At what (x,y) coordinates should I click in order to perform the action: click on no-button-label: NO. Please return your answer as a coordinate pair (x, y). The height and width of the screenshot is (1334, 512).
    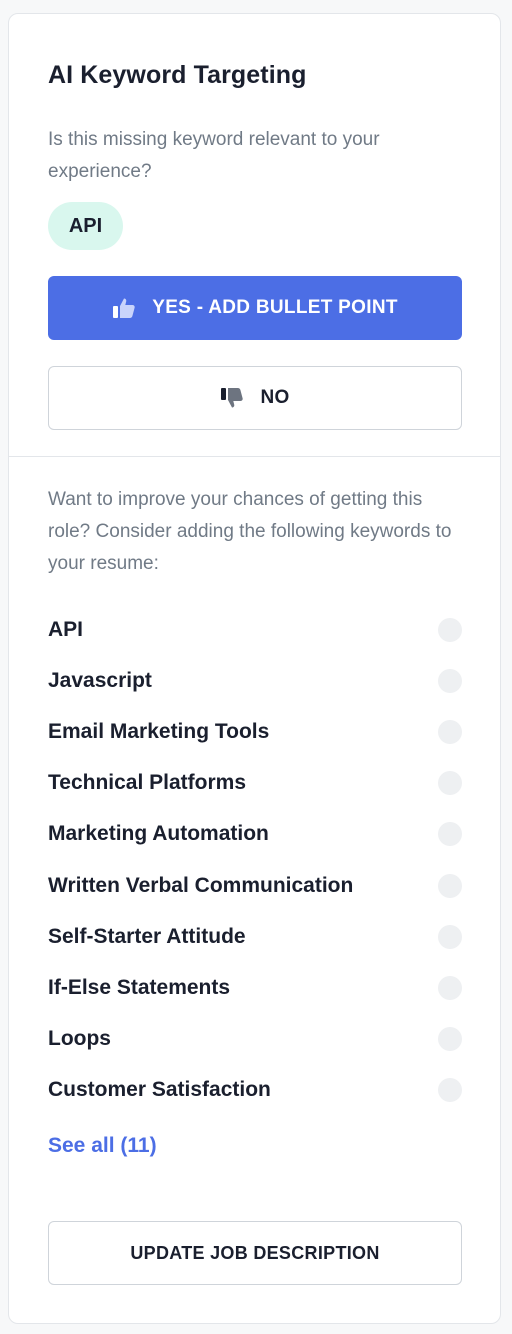
    Looking at the image, I should click on (275, 397).